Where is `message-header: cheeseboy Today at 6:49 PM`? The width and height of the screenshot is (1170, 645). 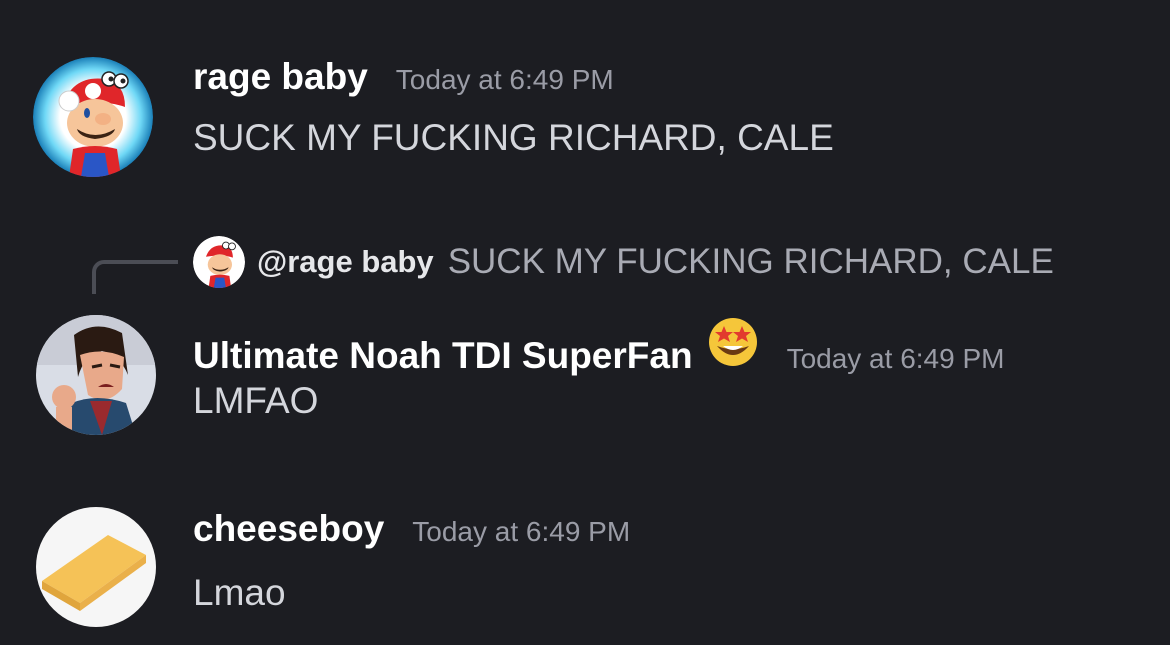 message-header: cheeseboy Today at 6:49 PM is located at coordinates (411, 529).